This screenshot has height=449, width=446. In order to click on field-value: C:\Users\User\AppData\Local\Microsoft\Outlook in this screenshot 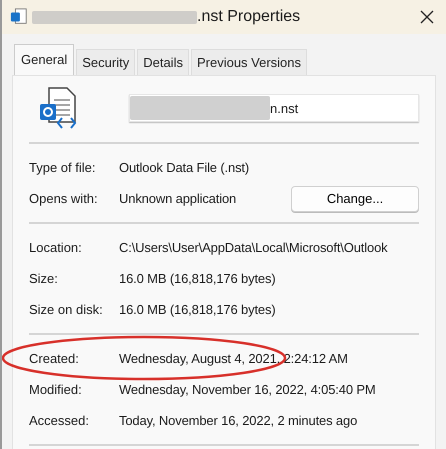, I will do `click(253, 247)`.